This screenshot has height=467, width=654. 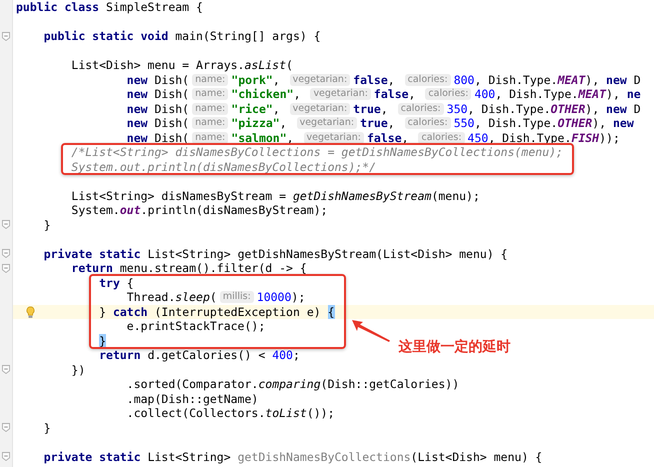 I want to click on code-text: System.out.println(disNamesByCollections);*/, so click(x=223, y=167).